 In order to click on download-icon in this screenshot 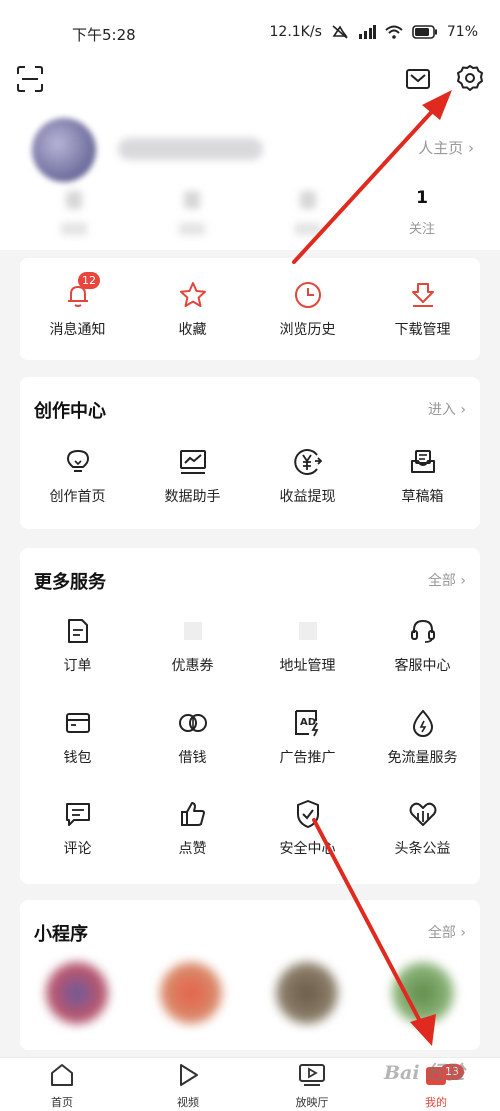, I will do `click(422, 295)`.